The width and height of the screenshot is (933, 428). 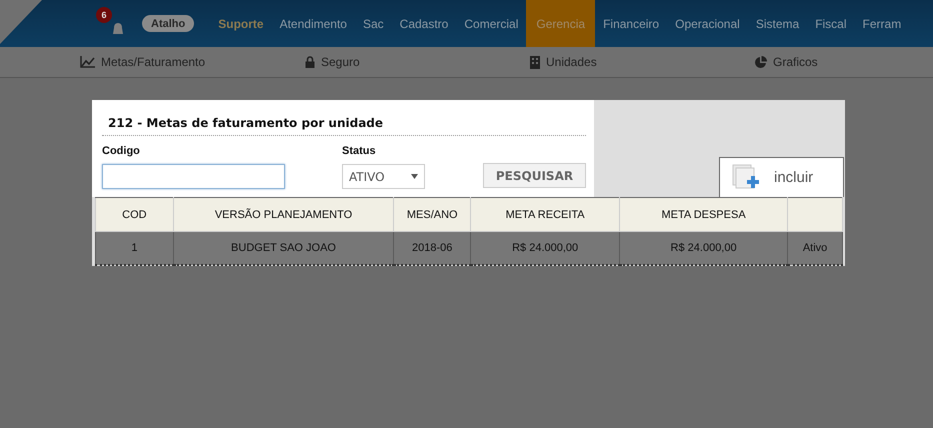 I want to click on menu-item: Atendimento, so click(x=313, y=23).